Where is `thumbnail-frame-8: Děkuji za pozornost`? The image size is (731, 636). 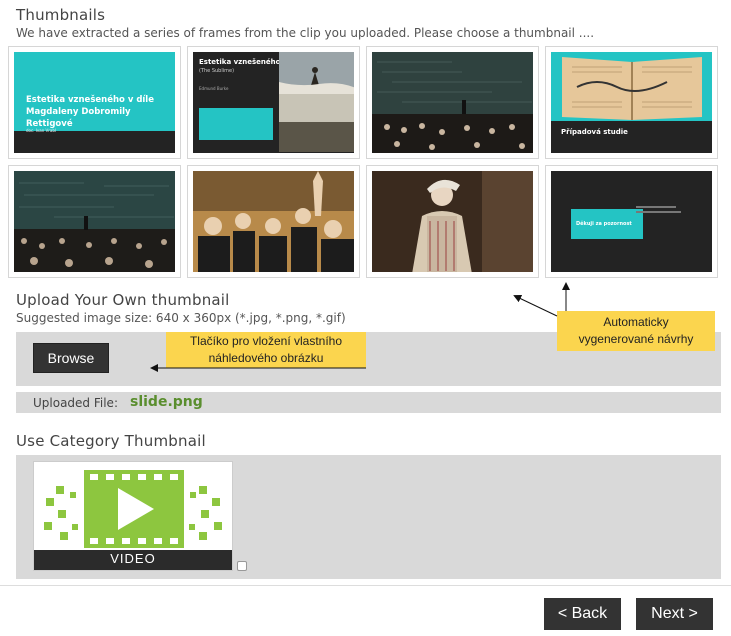
thumbnail-frame-8: Děkuji za pozornost is located at coordinates (631, 221).